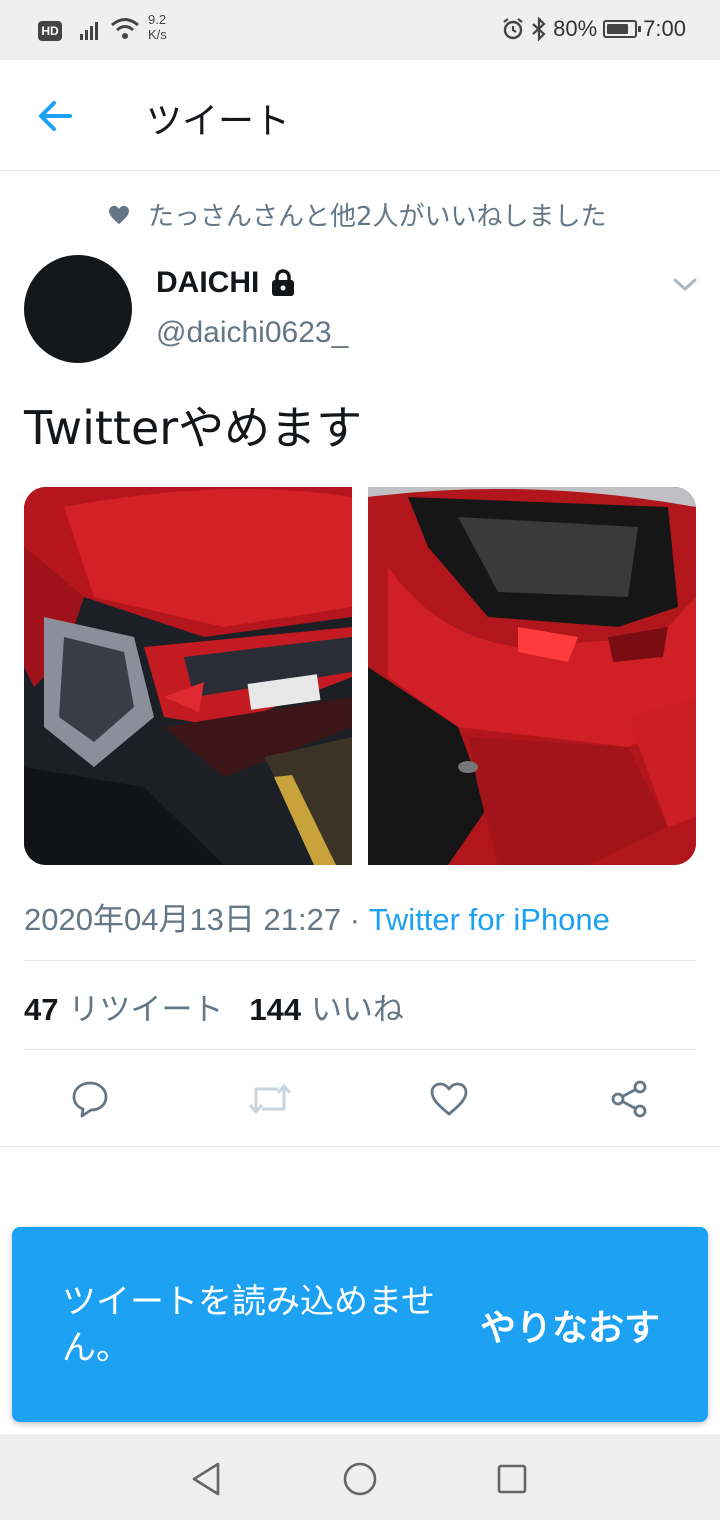  Describe the element at coordinates (125, 28) in the screenshot. I see `wifi-icon` at that location.